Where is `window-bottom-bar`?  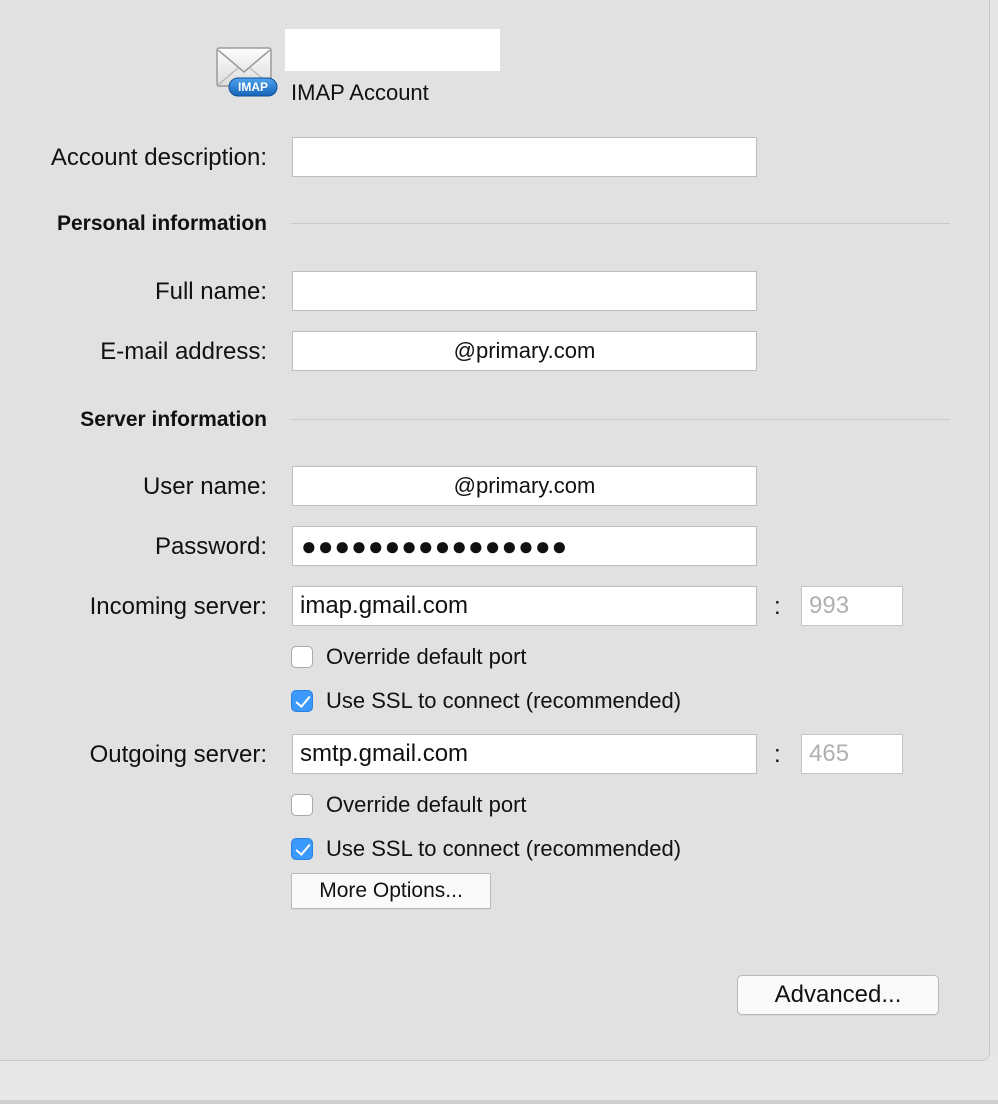
window-bottom-bar is located at coordinates (499, 1083).